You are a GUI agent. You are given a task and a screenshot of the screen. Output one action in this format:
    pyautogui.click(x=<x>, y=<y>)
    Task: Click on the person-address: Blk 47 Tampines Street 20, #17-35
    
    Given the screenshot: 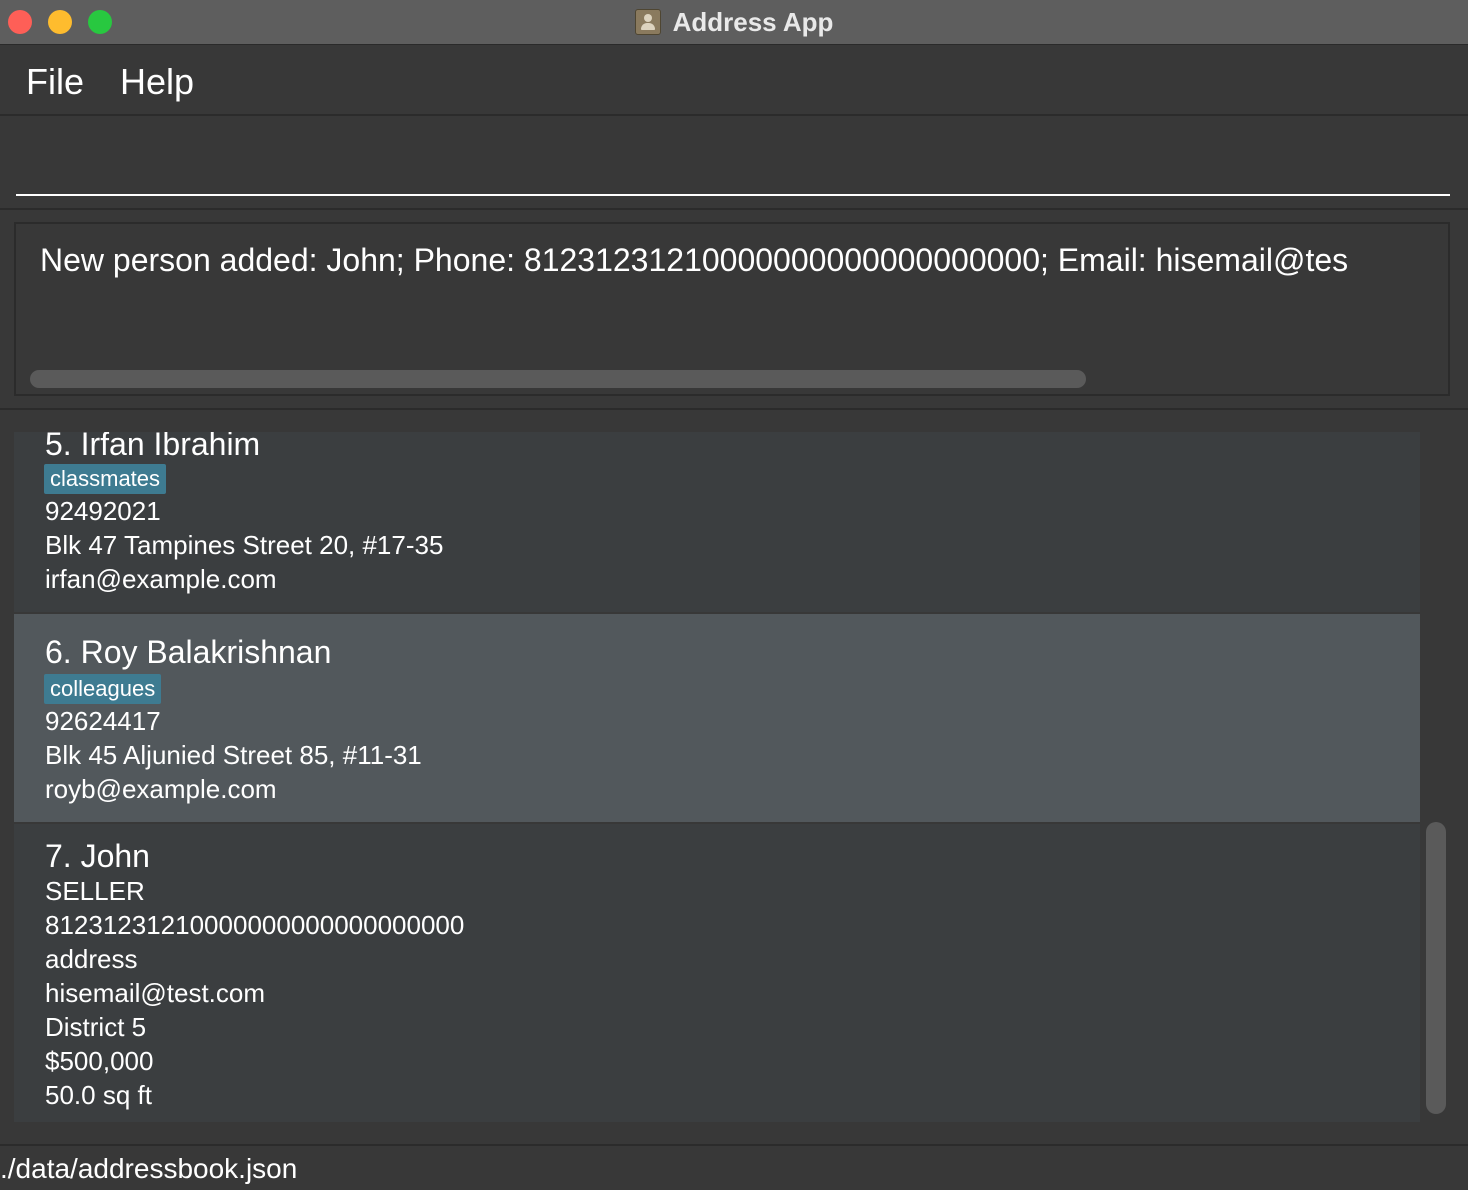 What is the action you would take?
    pyautogui.click(x=244, y=545)
    